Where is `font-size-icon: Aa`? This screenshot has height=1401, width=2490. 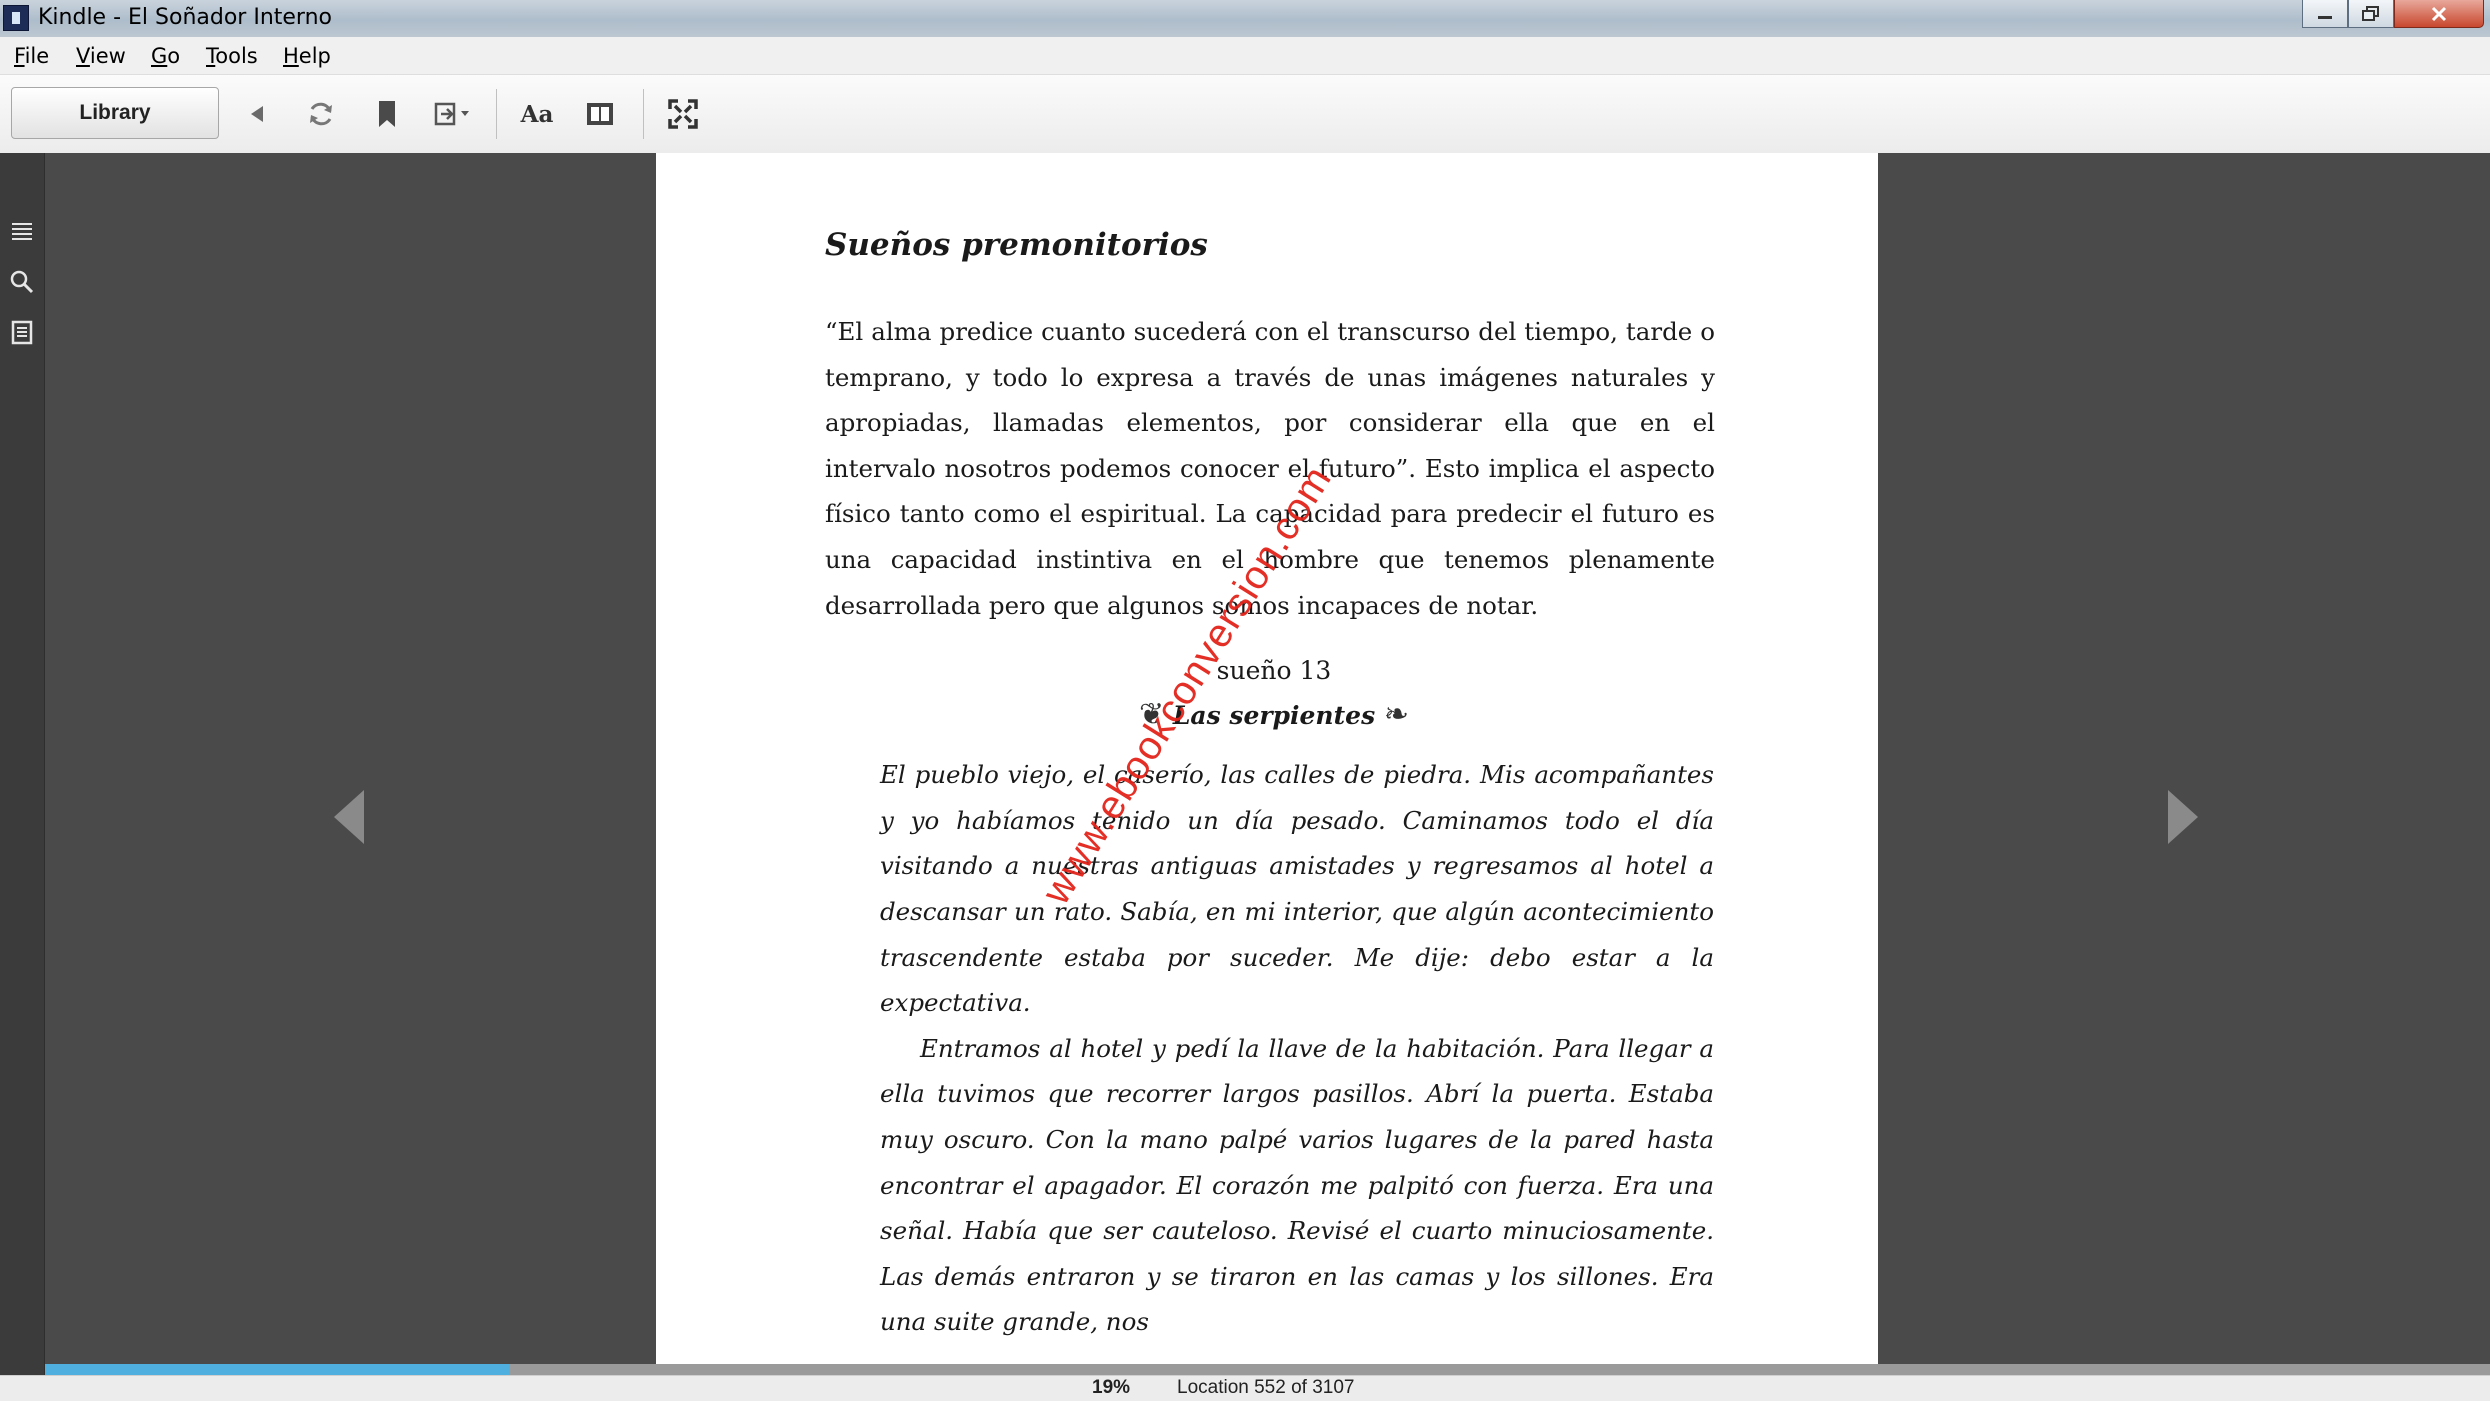 font-size-icon: Aa is located at coordinates (537, 114).